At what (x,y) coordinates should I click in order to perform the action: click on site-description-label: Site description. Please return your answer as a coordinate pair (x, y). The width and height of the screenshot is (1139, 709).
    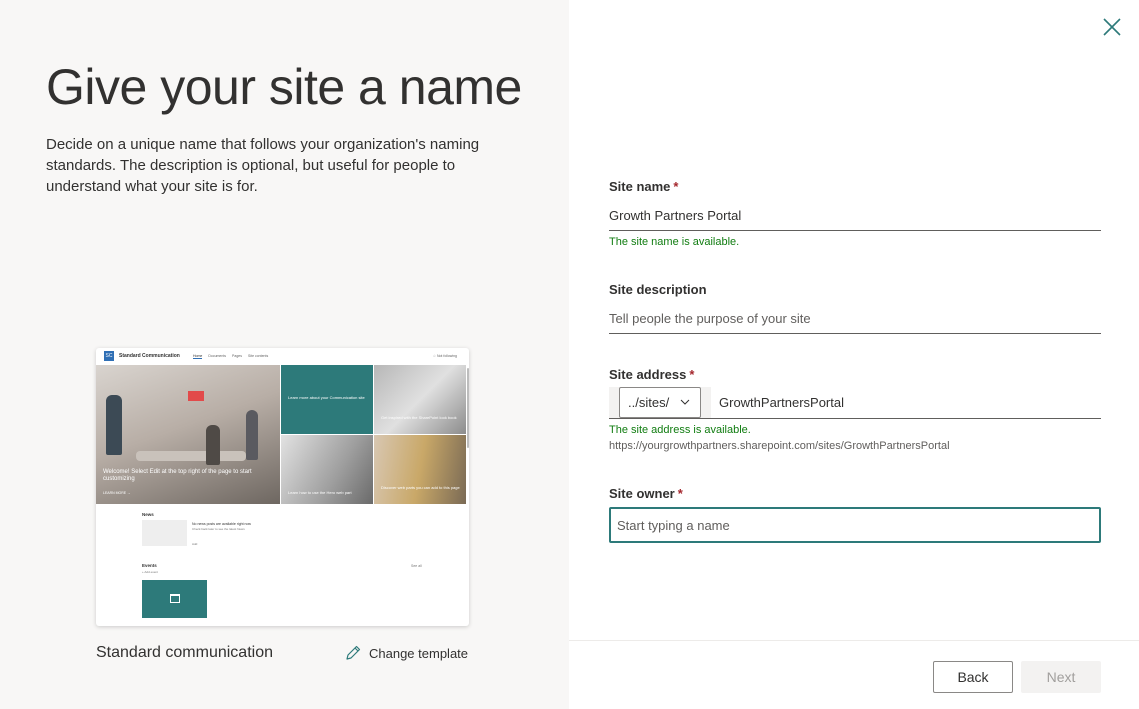
    Looking at the image, I should click on (658, 289).